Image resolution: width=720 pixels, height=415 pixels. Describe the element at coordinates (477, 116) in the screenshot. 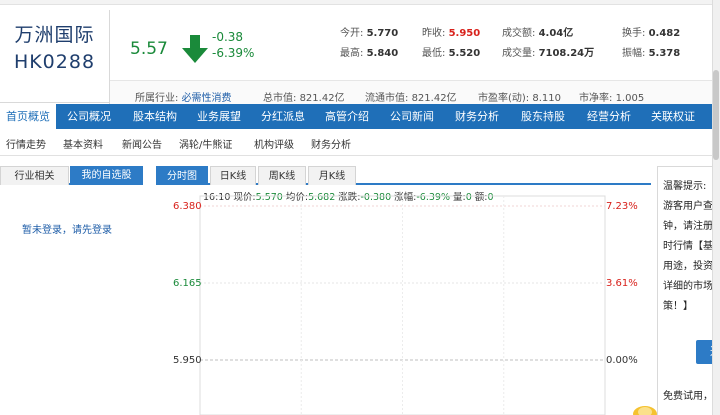

I see `nav-financial-analysis: 财务分析` at that location.